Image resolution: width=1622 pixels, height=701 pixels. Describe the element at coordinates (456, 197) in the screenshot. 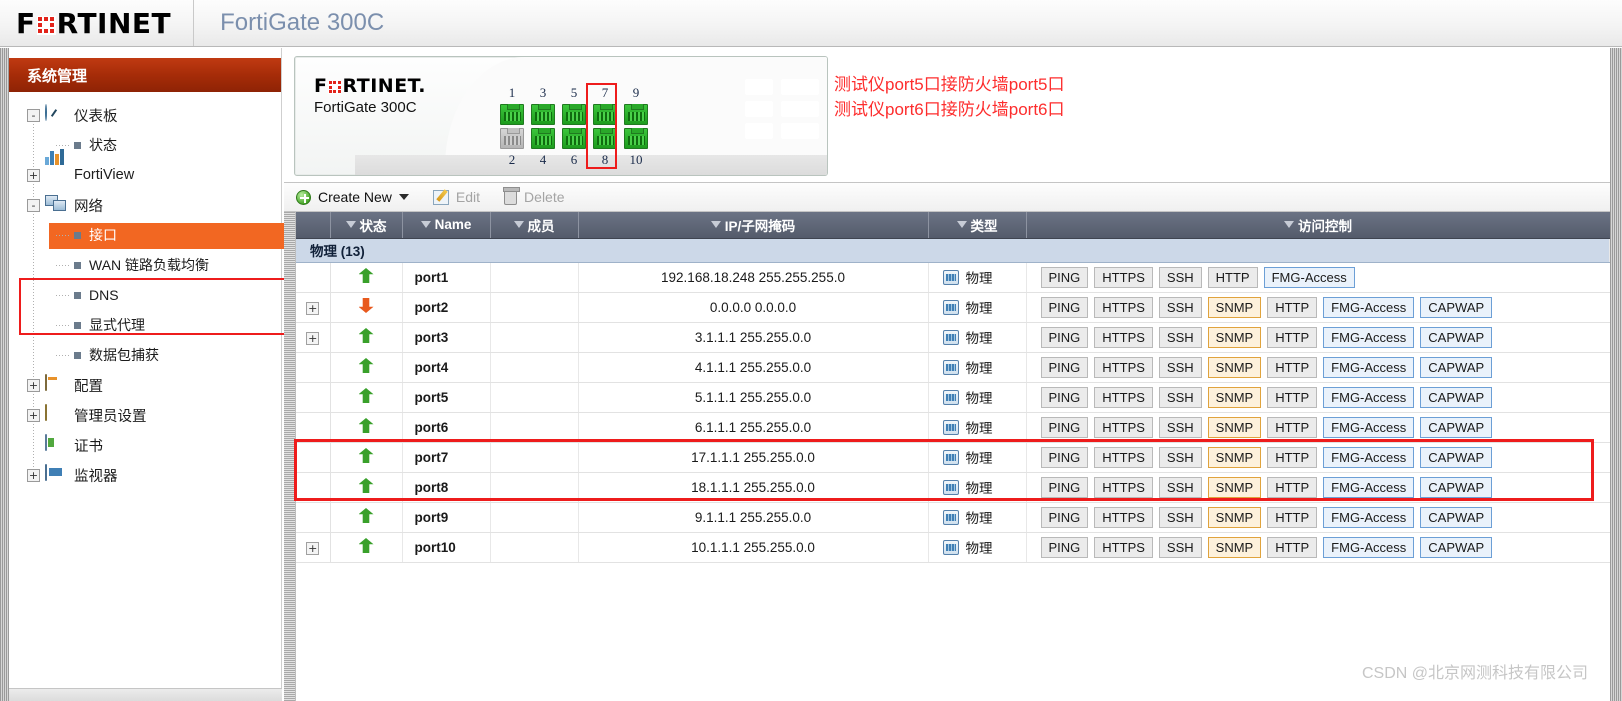

I see `edit-button: Edit` at that location.